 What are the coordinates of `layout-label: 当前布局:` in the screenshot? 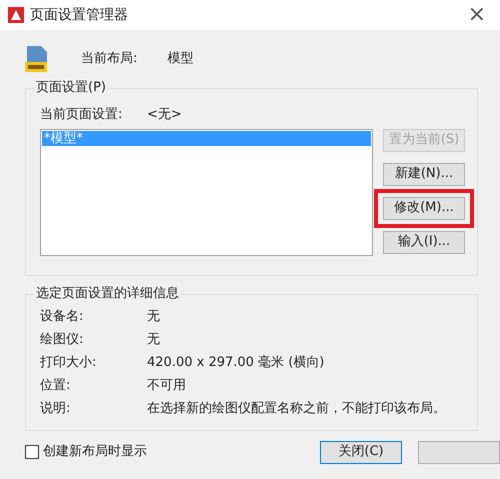 It's located at (109, 59).